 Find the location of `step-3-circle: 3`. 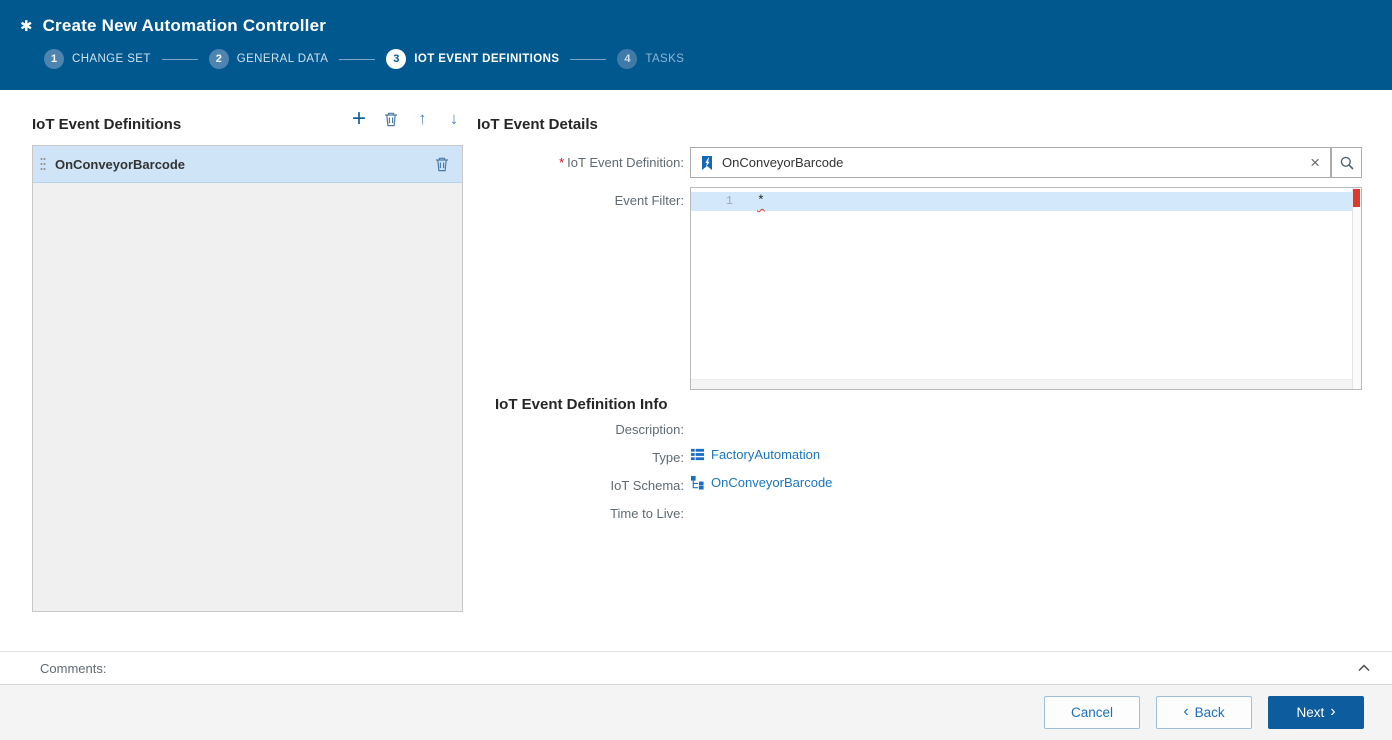

step-3-circle: 3 is located at coordinates (396, 59).